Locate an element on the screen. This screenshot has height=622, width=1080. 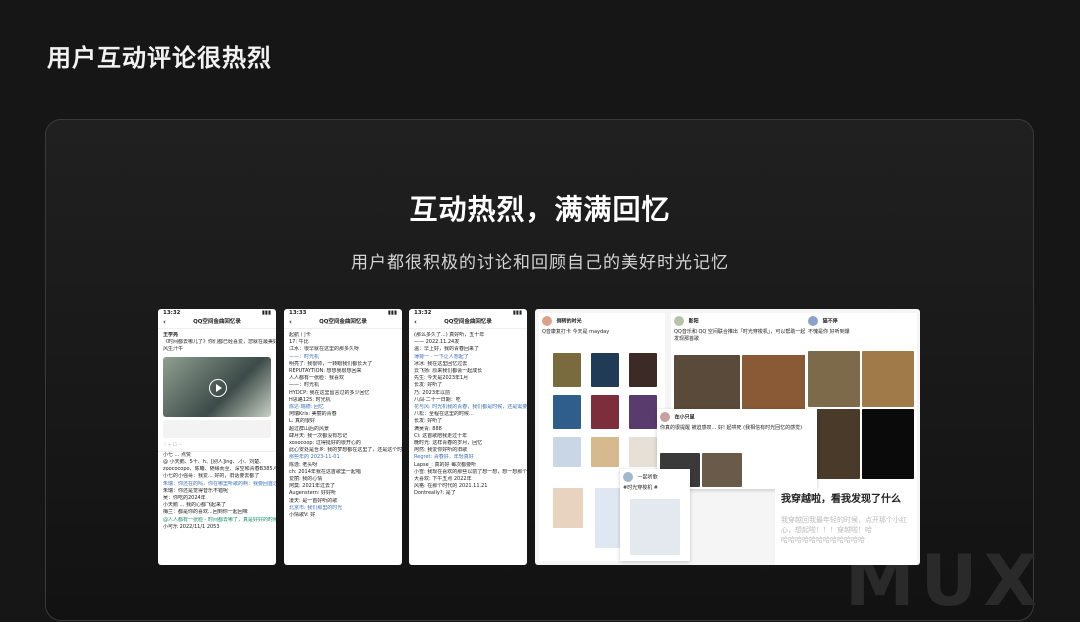
comment-line: 吴：你吃的2024年 is located at coordinates (184, 498).